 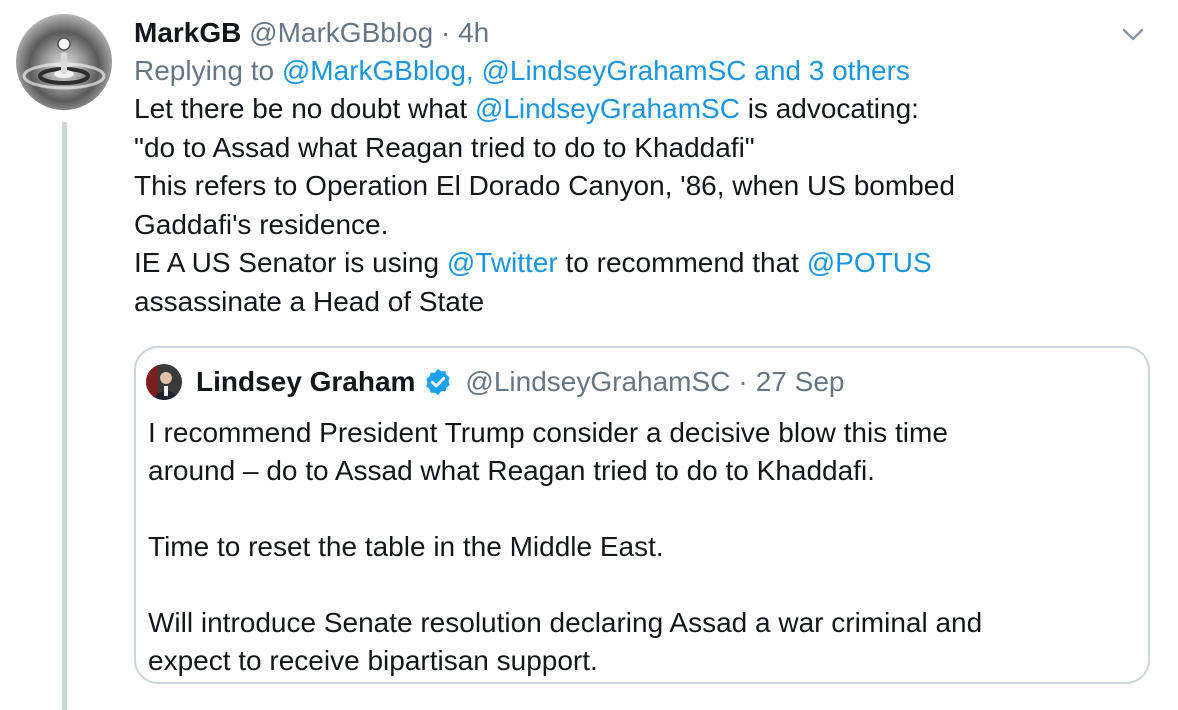 I want to click on reply-mention-lindseygrahamsc: @LindseyGrahamSC, so click(x=613, y=70).